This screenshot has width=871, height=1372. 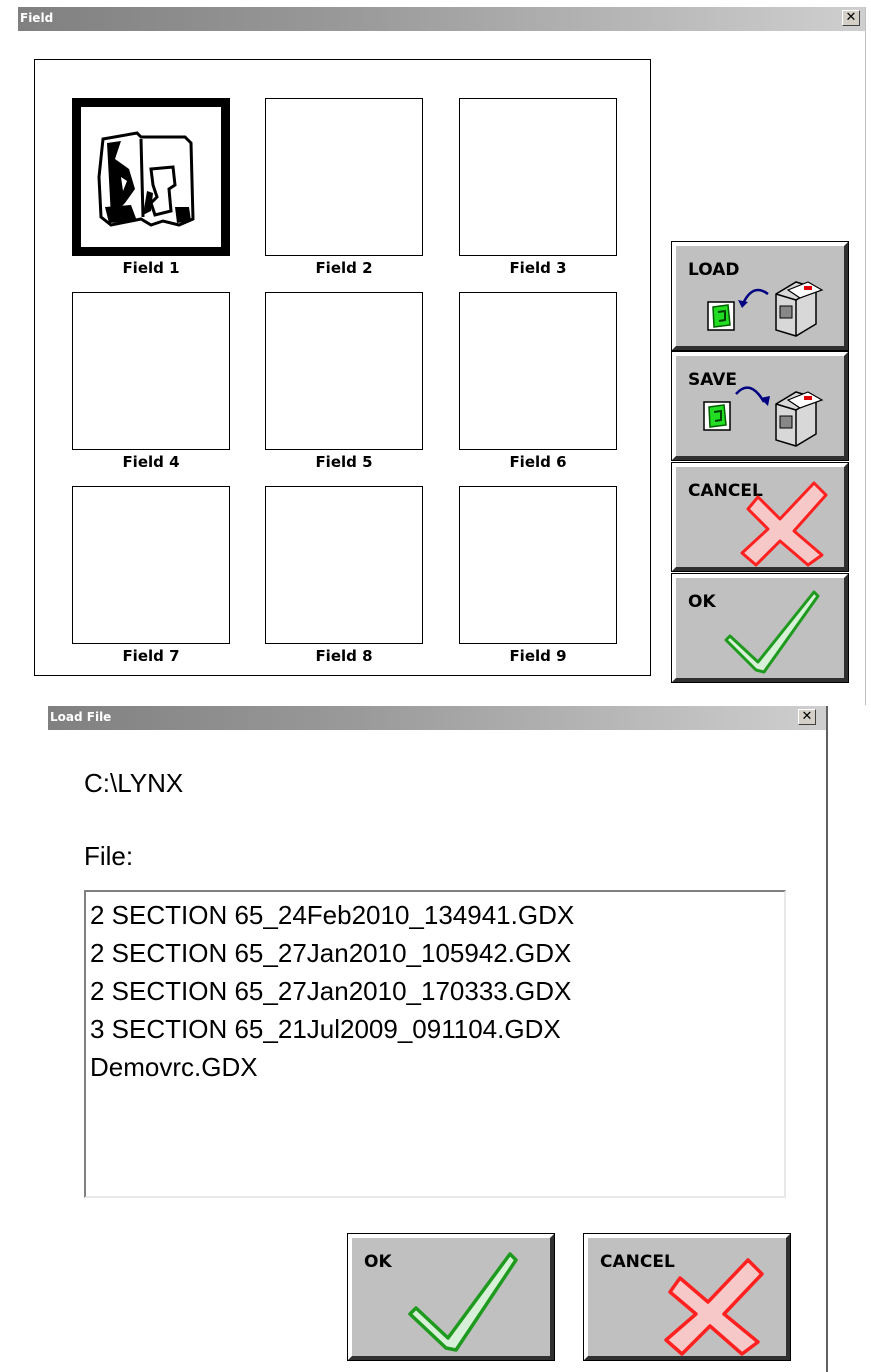 What do you see at coordinates (435, 1067) in the screenshot?
I see `file-list-item: Demovrc.GDX` at bounding box center [435, 1067].